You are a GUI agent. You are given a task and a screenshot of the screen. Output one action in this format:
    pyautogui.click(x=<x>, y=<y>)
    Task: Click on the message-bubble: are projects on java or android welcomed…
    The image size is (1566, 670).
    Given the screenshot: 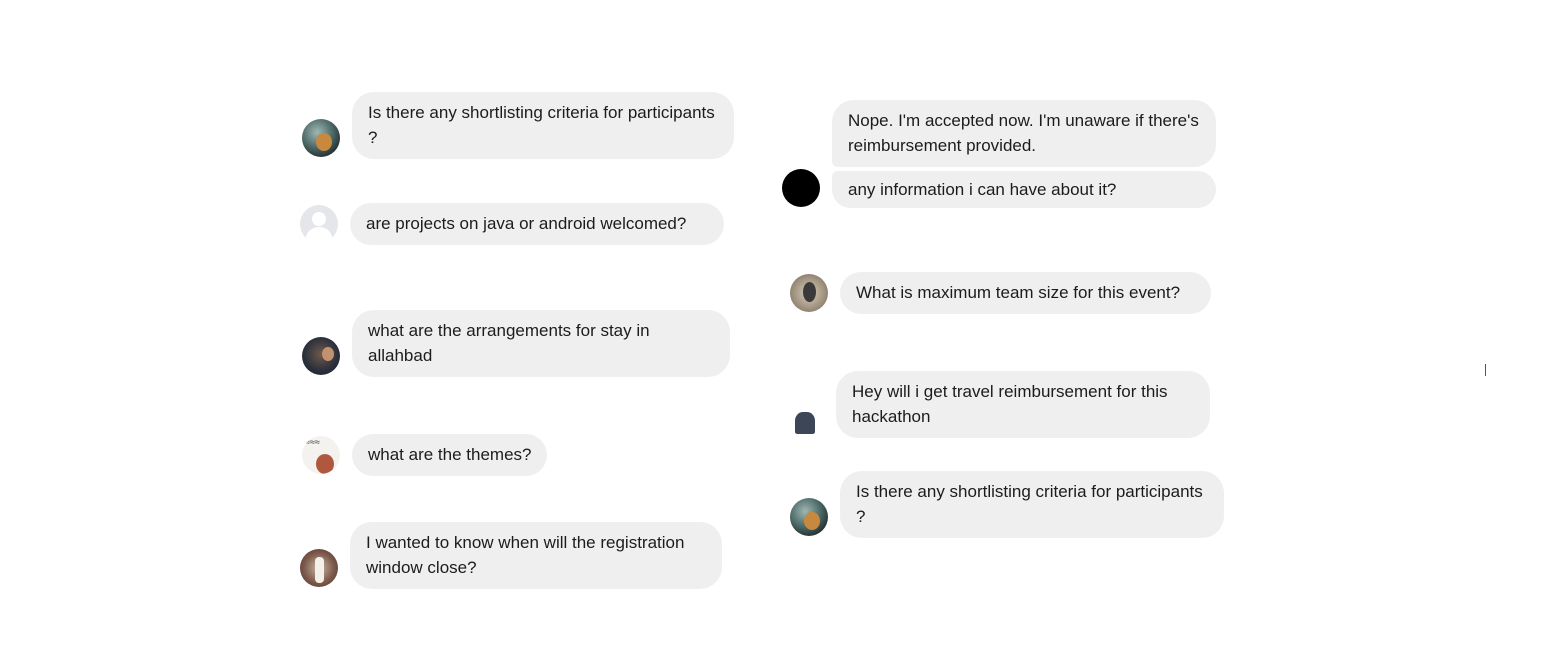 What is the action you would take?
    pyautogui.click(x=537, y=224)
    